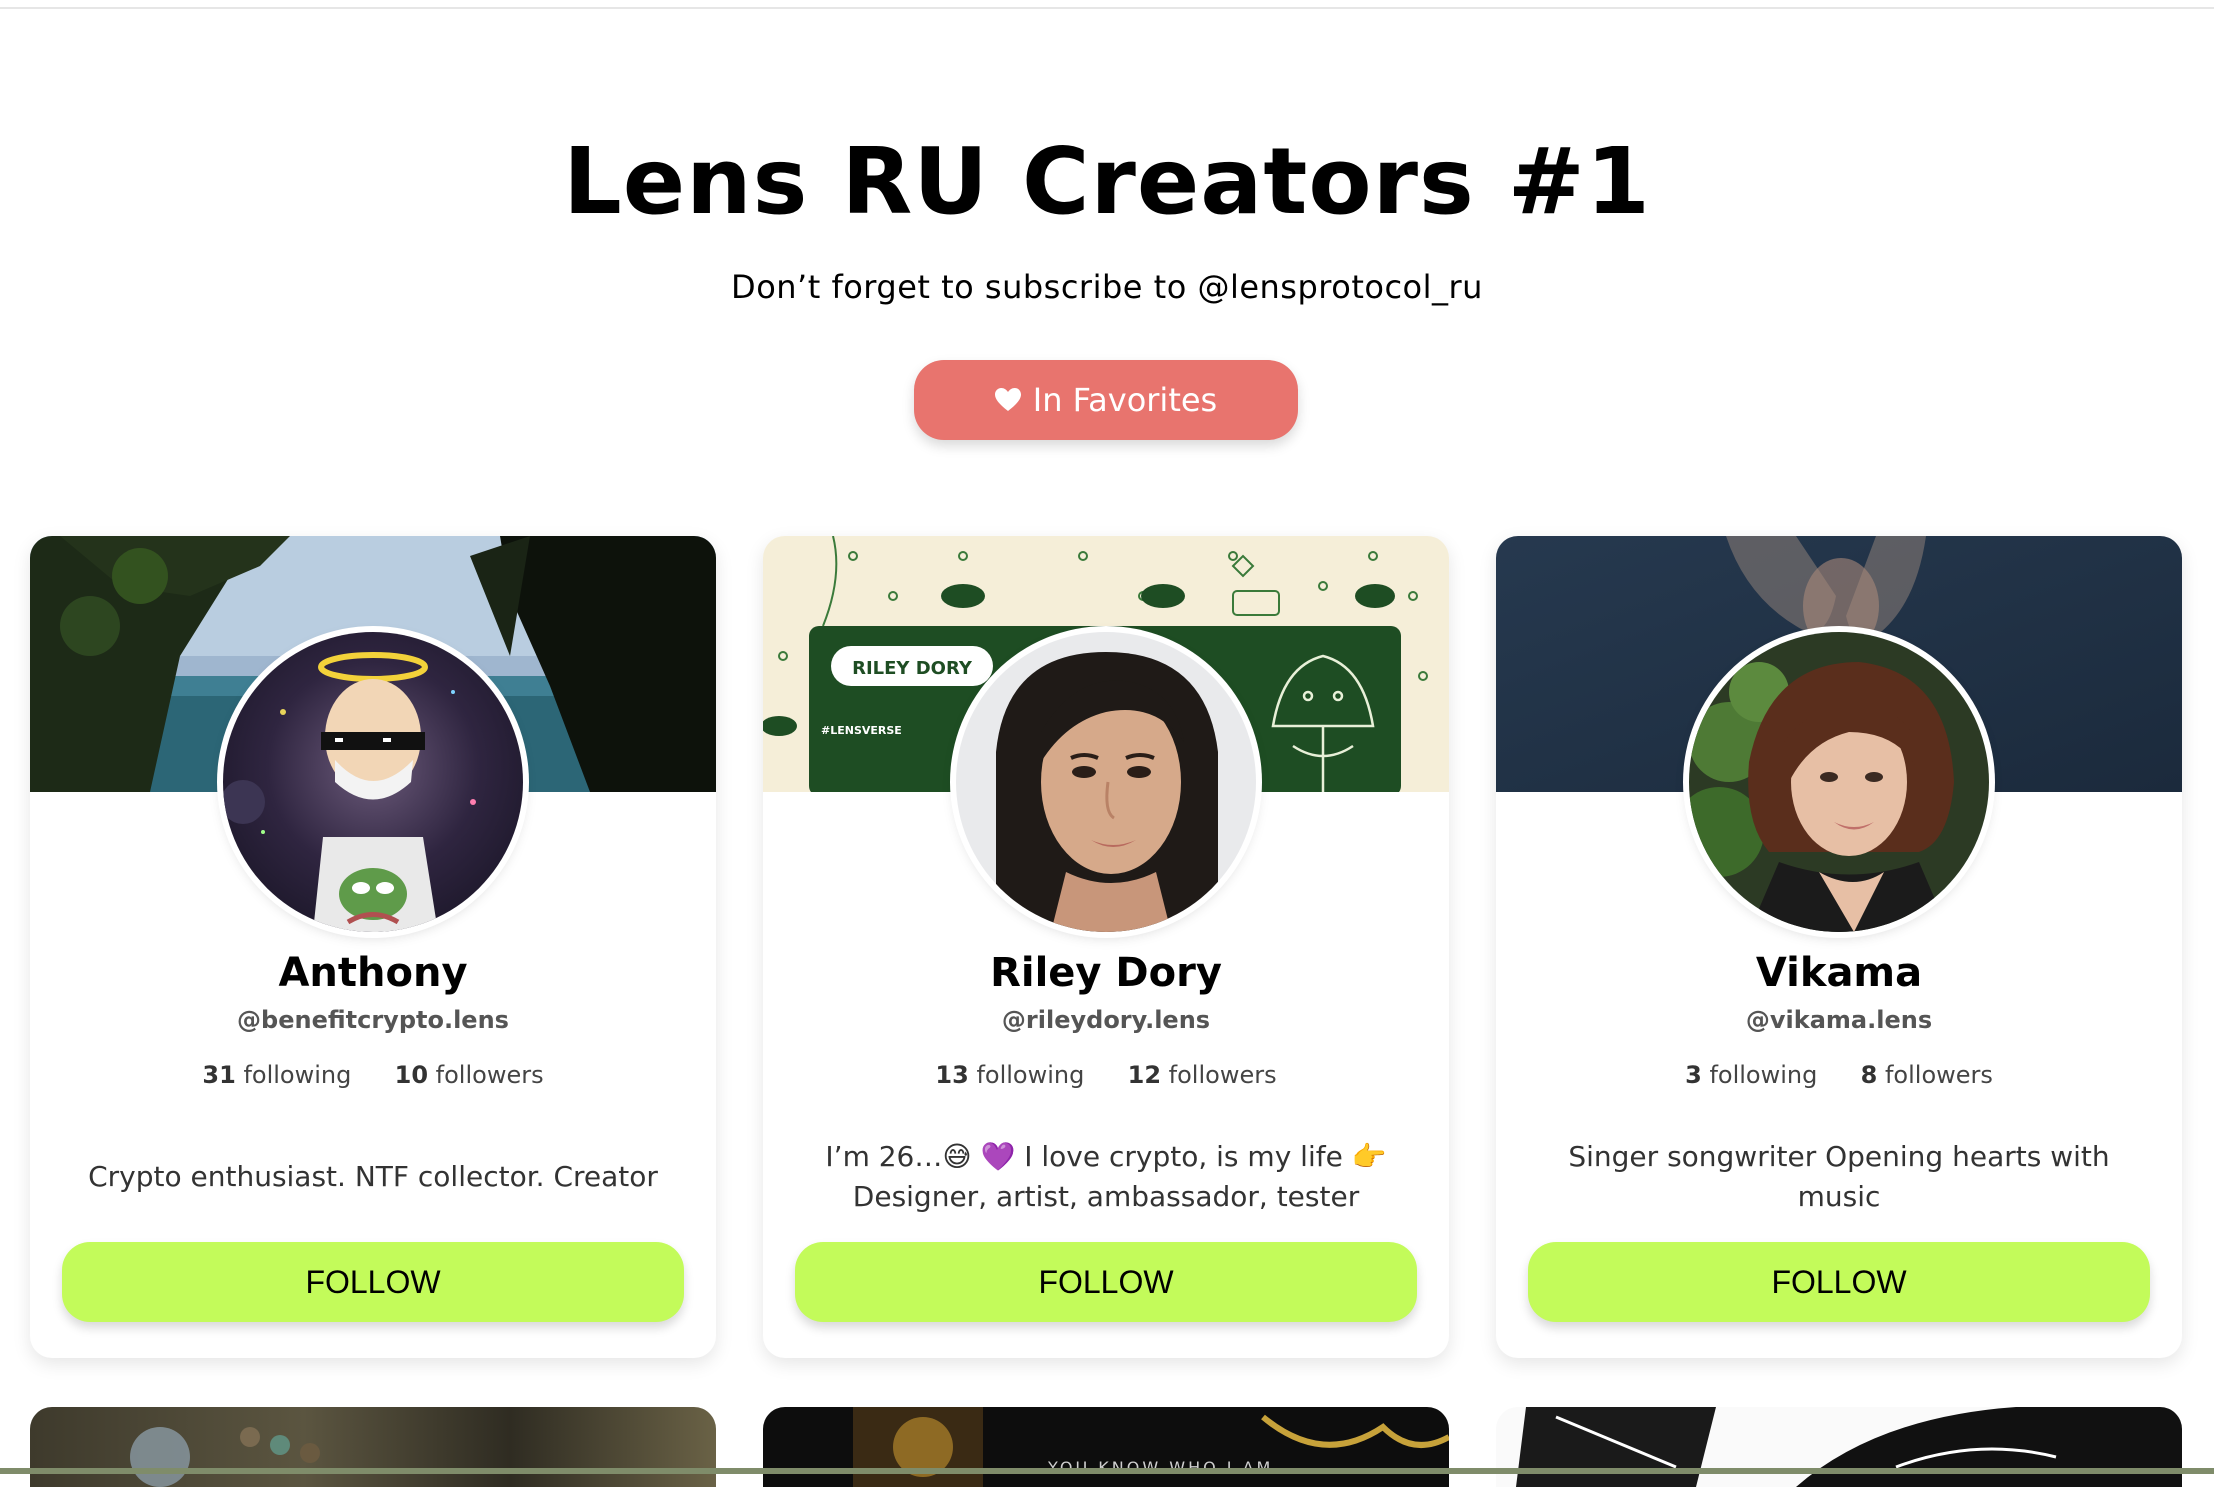  I want to click on followers-count: 10, so click(411, 1075).